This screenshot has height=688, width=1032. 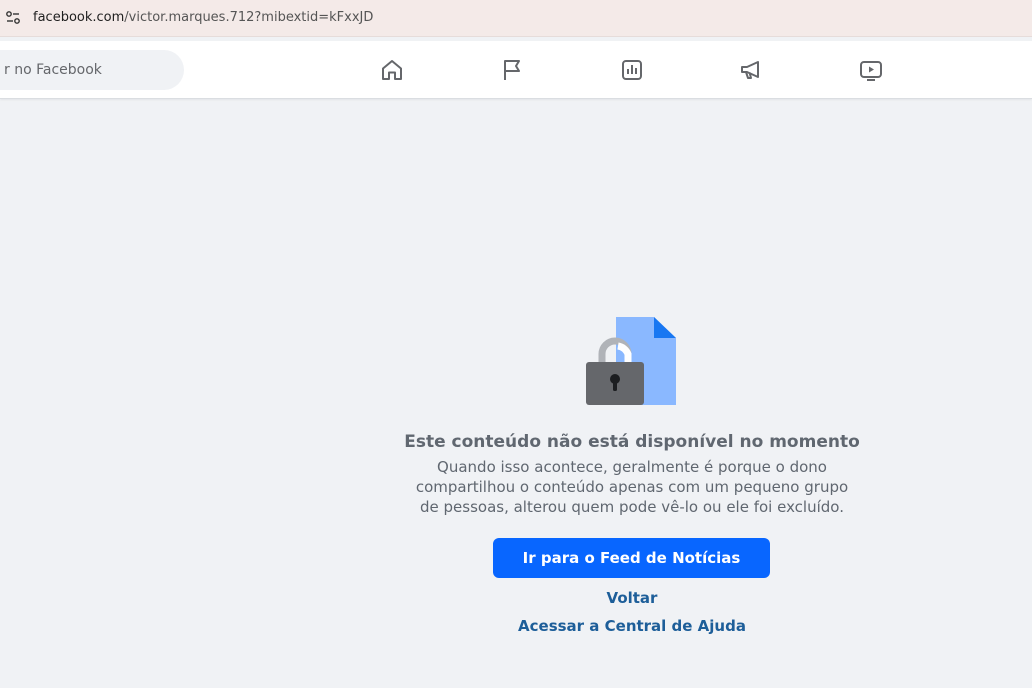 I want to click on help-center-link: Acessar a Central de Ajuda, so click(x=632, y=626).